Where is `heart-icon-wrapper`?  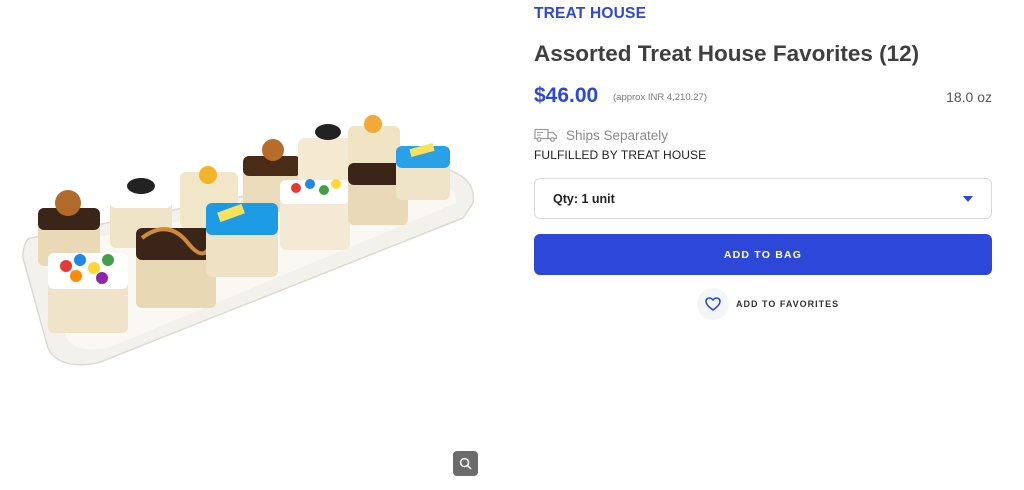 heart-icon-wrapper is located at coordinates (713, 304).